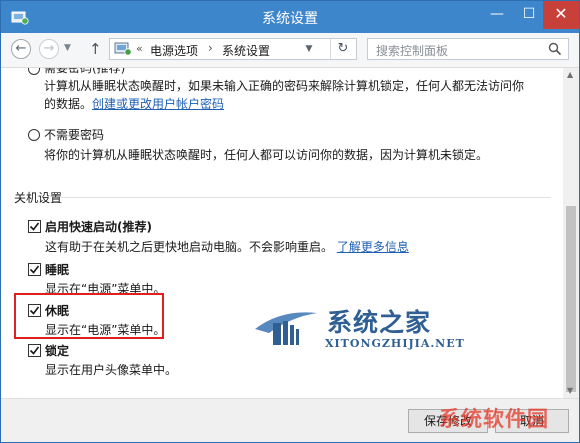 The height and width of the screenshot is (443, 580). I want to click on navigation-bar: ← → ▼ ↑ « 电源选项 › 系统设置 ▼ ↻ 搜索控制面板, so click(290, 50).